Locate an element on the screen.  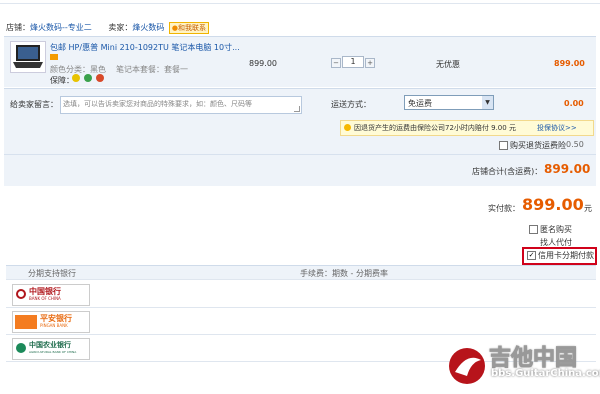
unit-price: 899.00 is located at coordinates (263, 63).